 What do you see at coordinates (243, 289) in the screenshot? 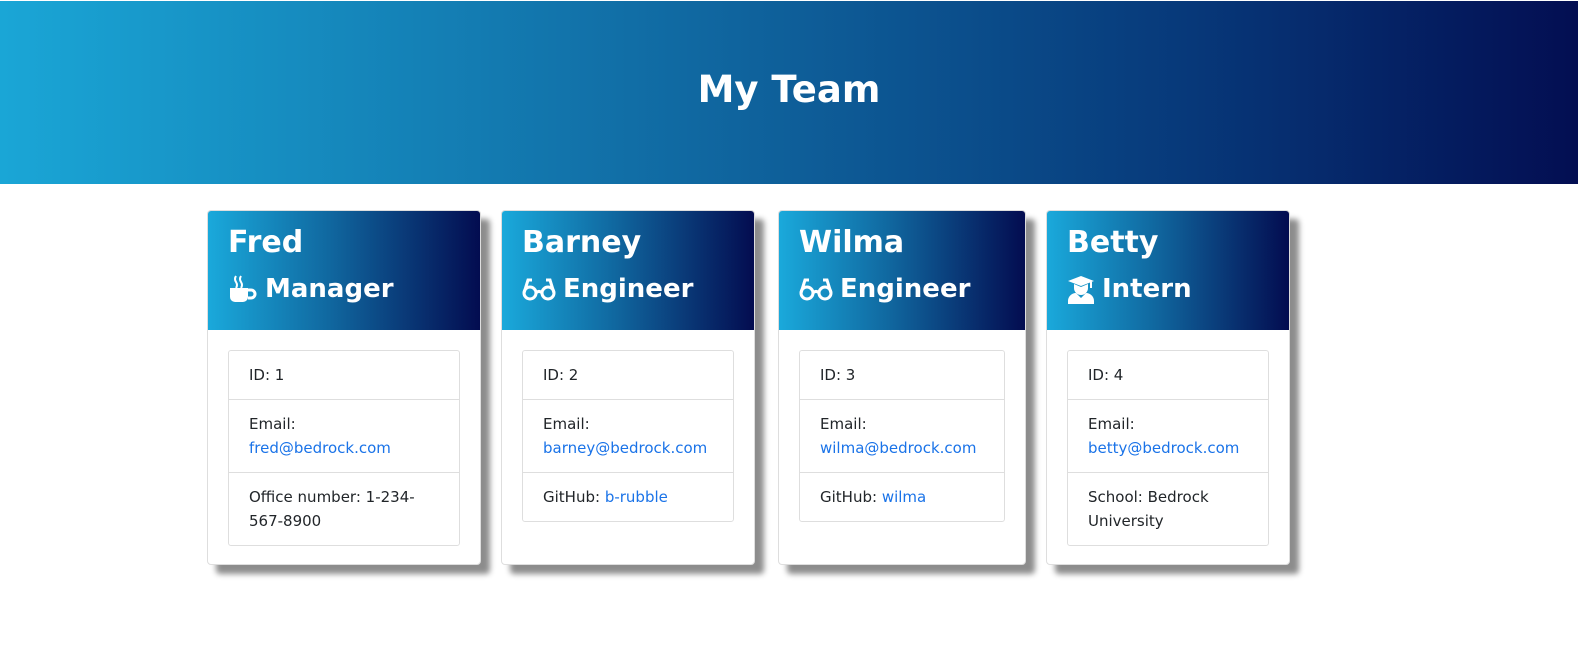
I see `coffee-icon` at bounding box center [243, 289].